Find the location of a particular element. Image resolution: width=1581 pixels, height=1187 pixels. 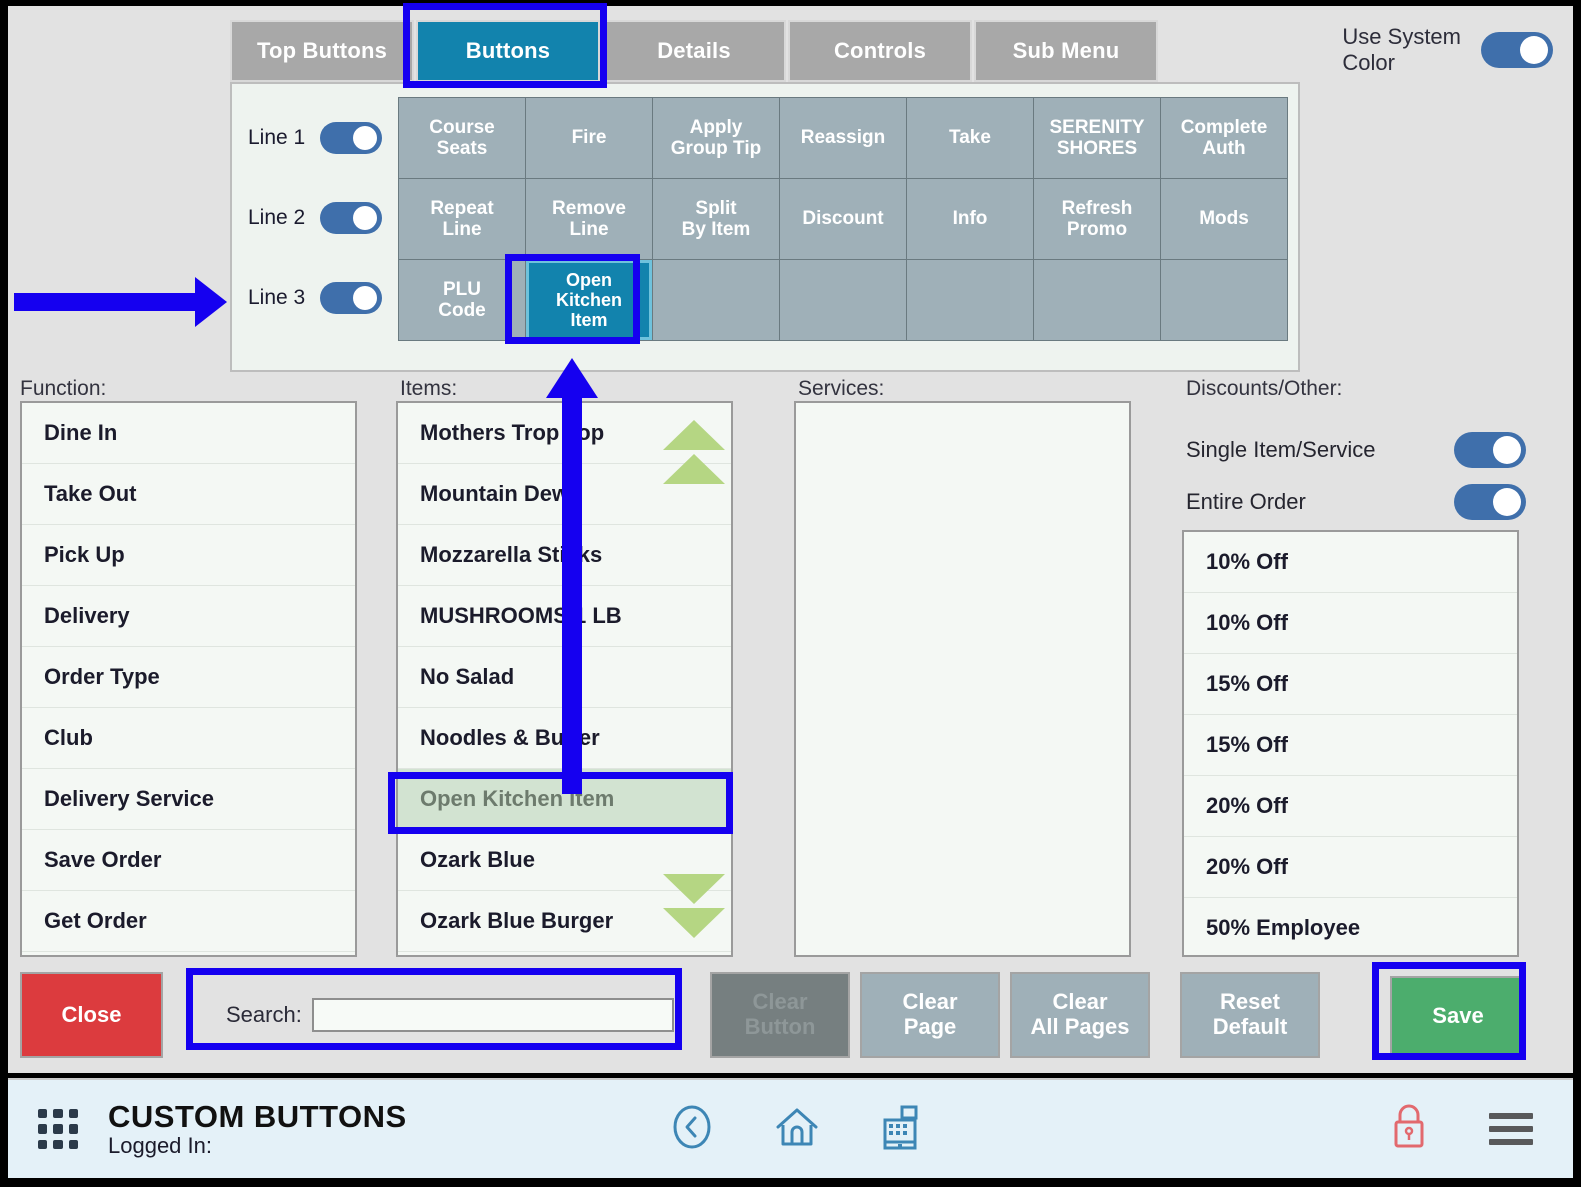

grid-button: Discount is located at coordinates (843, 219).